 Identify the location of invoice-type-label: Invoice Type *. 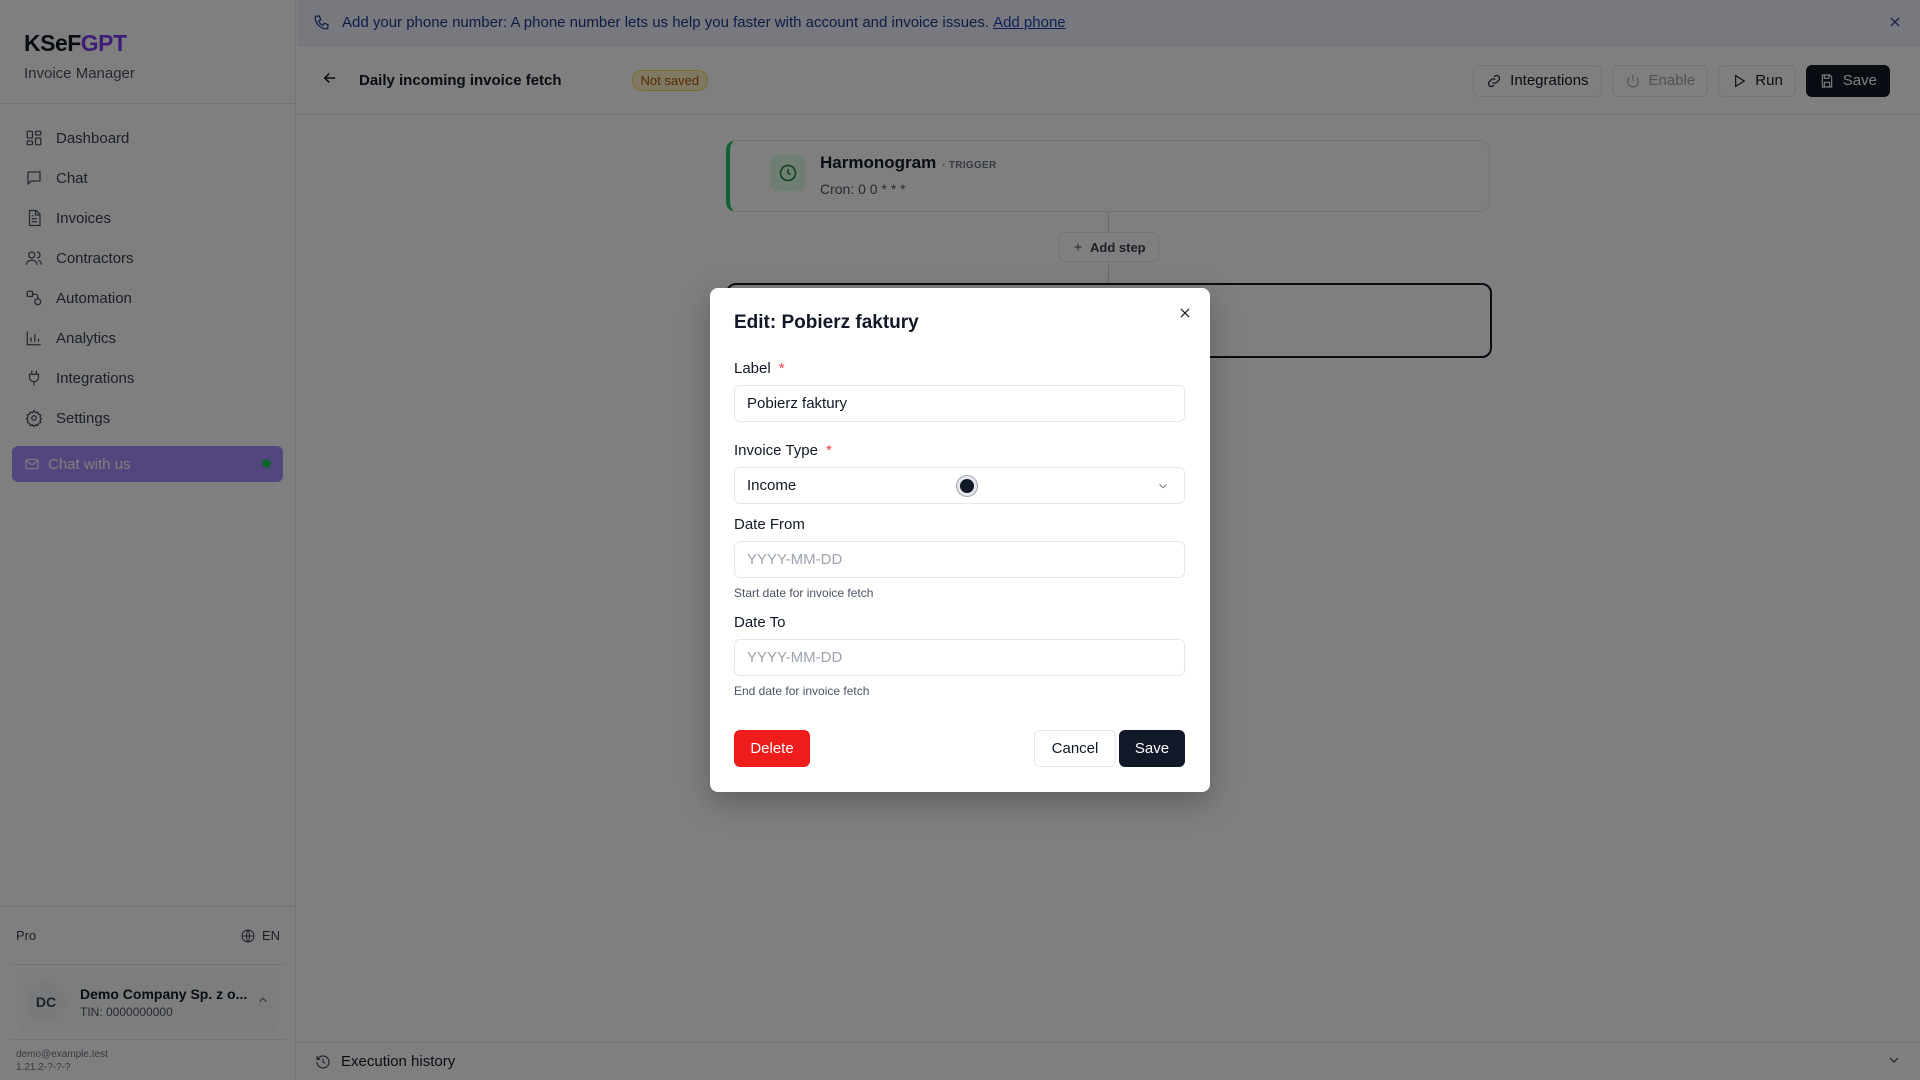
(959, 450).